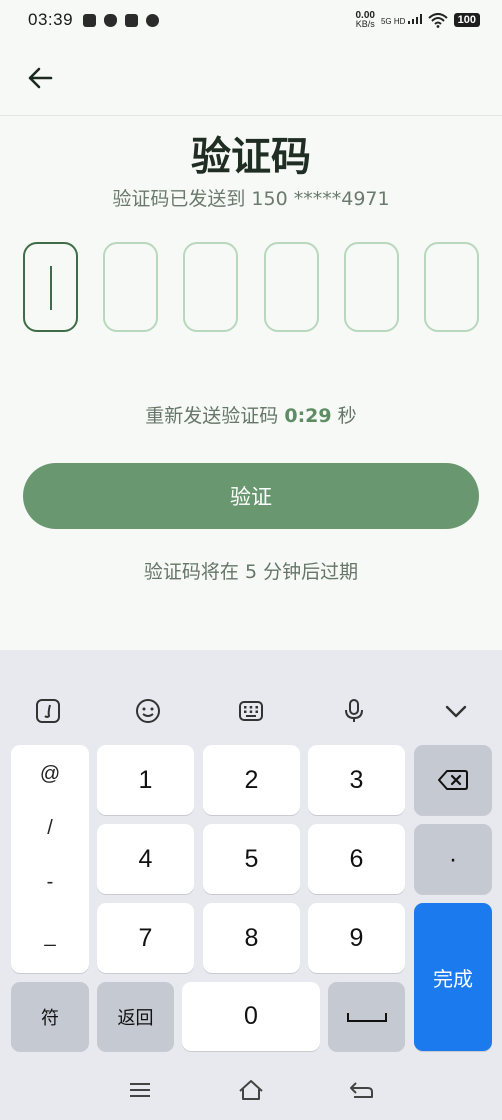 This screenshot has height=1120, width=502. Describe the element at coordinates (148, 711) in the screenshot. I see `emoji-icon` at that location.